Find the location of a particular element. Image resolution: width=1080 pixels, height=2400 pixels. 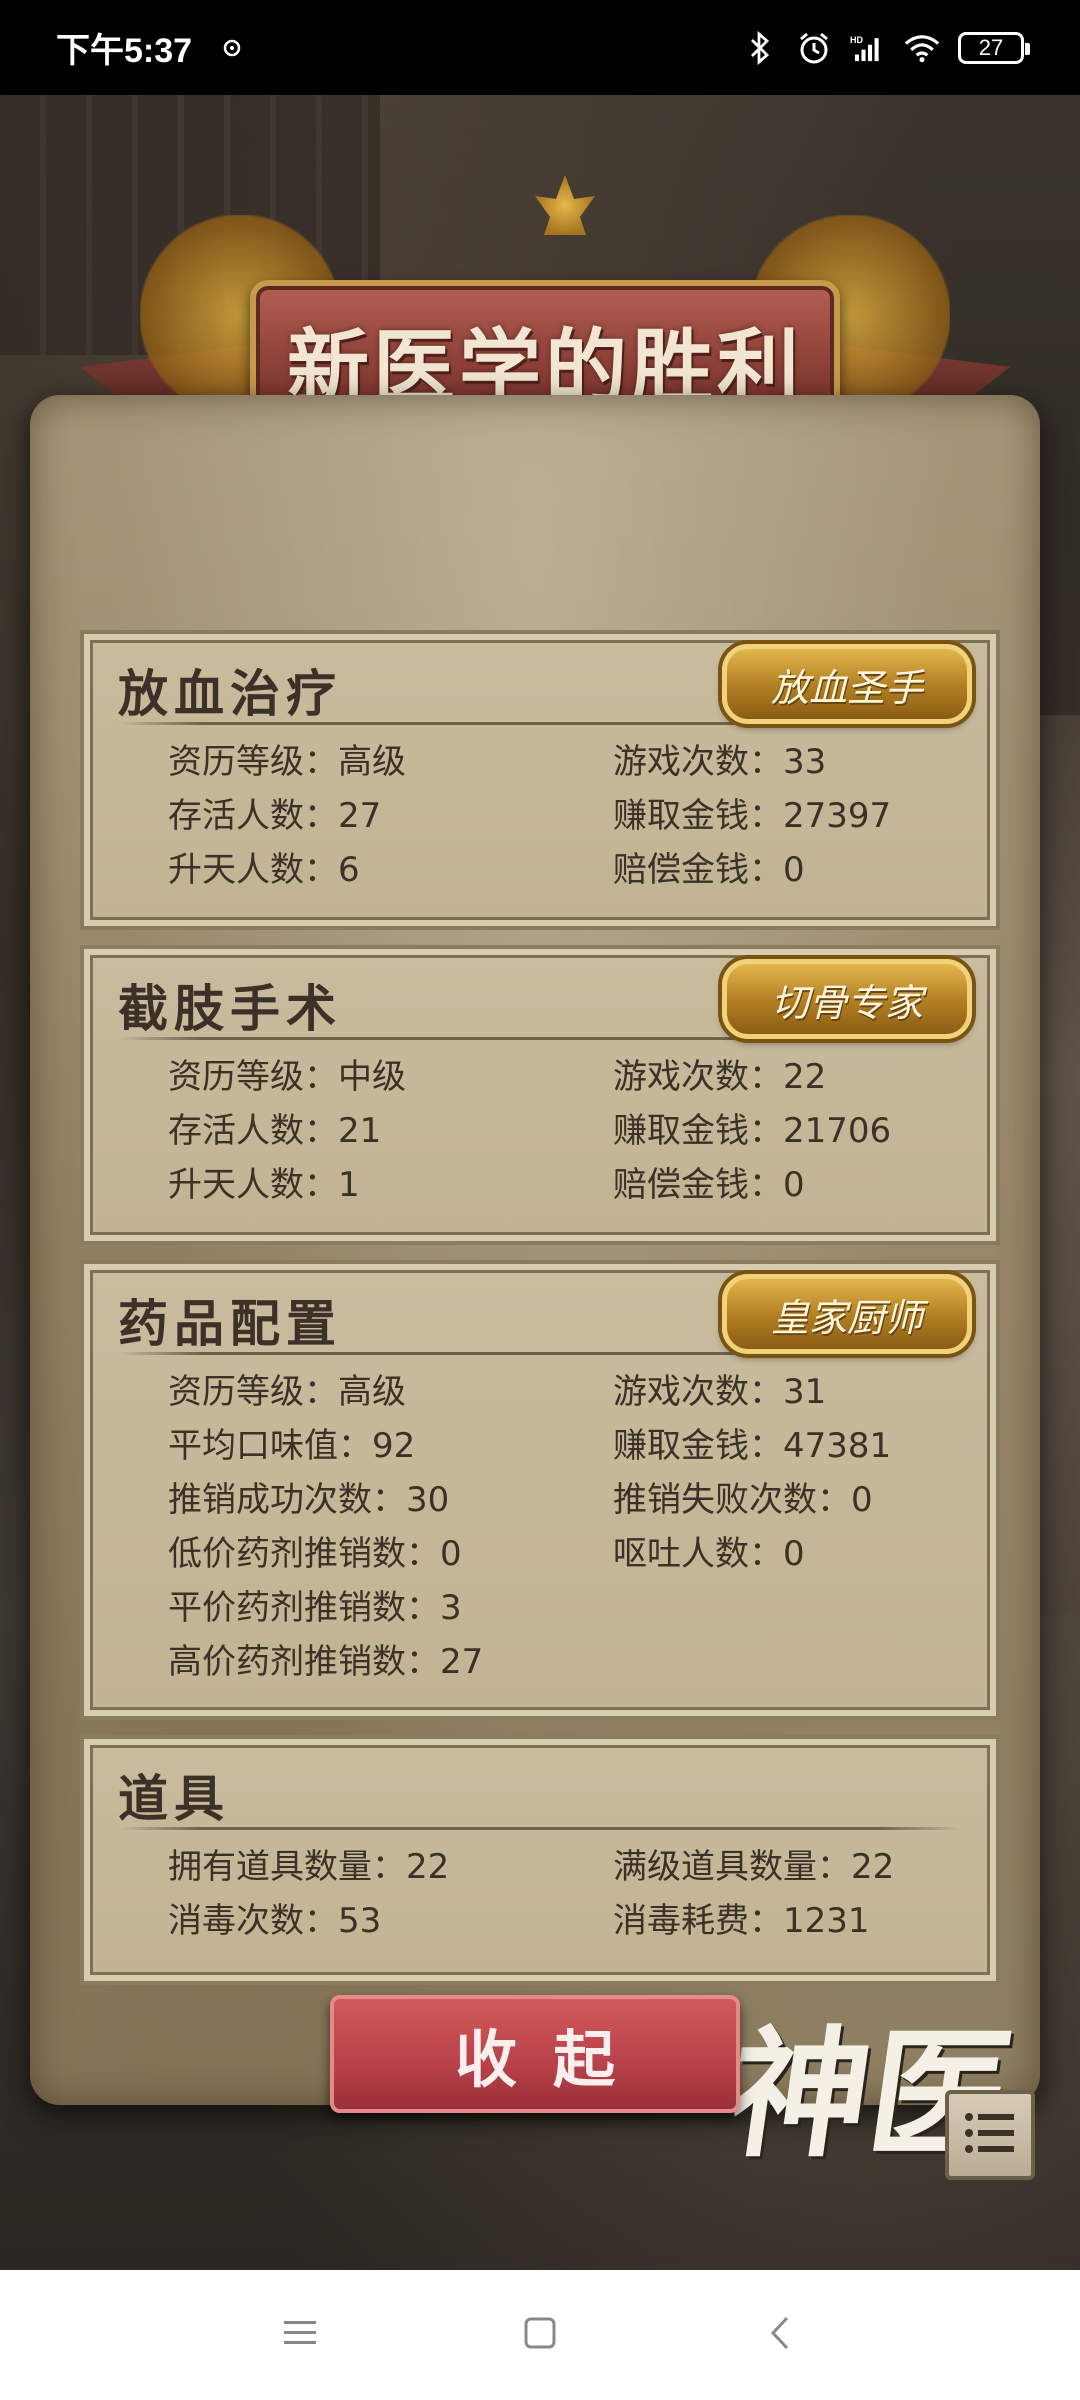

collapse-button-label: 收起 is located at coordinates (552, 2059).